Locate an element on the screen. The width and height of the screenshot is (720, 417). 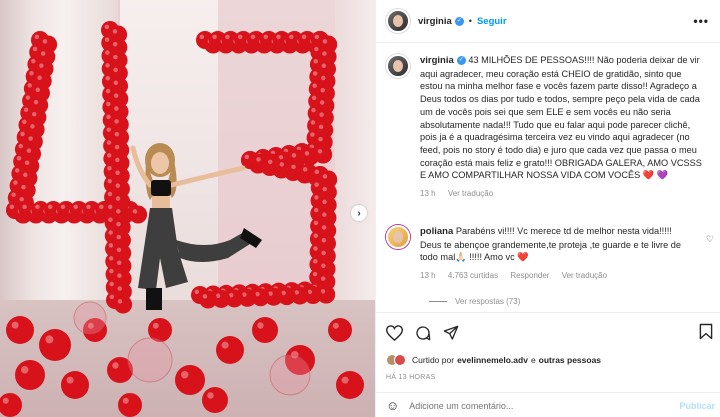
comment-icon is located at coordinates (423, 333).